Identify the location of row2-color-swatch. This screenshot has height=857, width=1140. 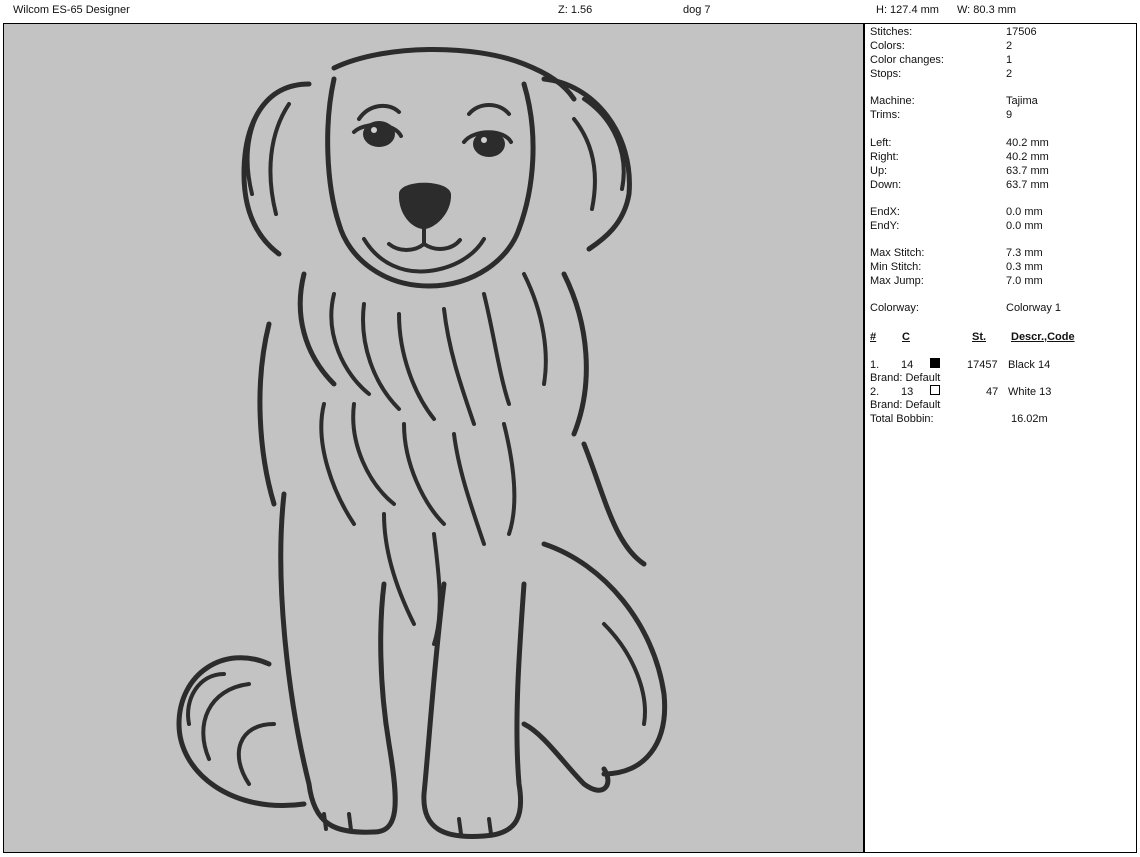
(935, 390).